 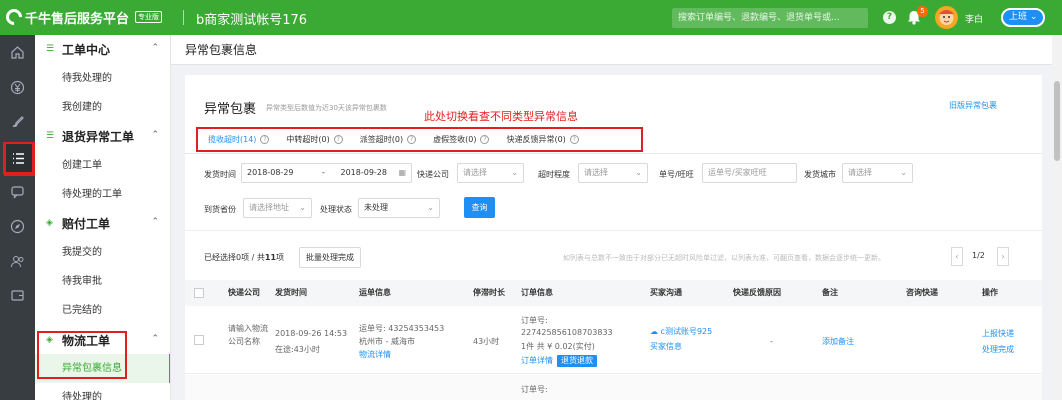 What do you see at coordinates (17, 261) in the screenshot?
I see `users-icon` at bounding box center [17, 261].